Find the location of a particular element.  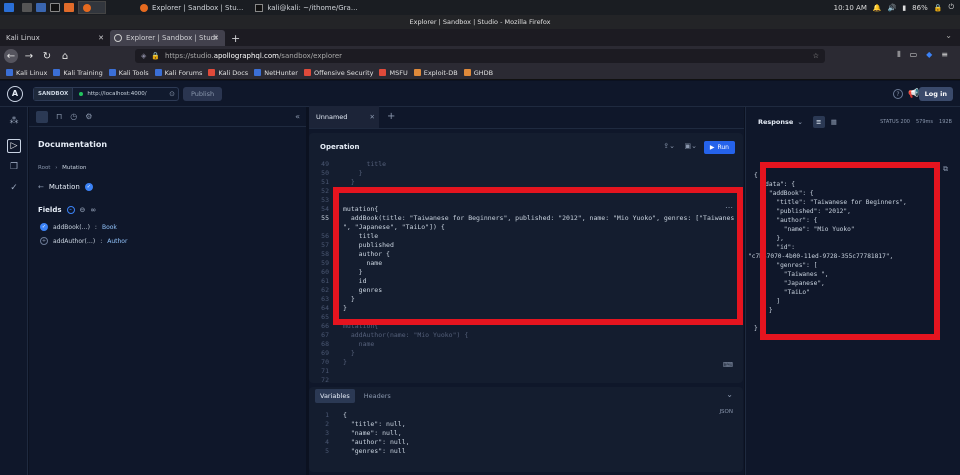

copy-icon: ⧉ is located at coordinates (945, 169).